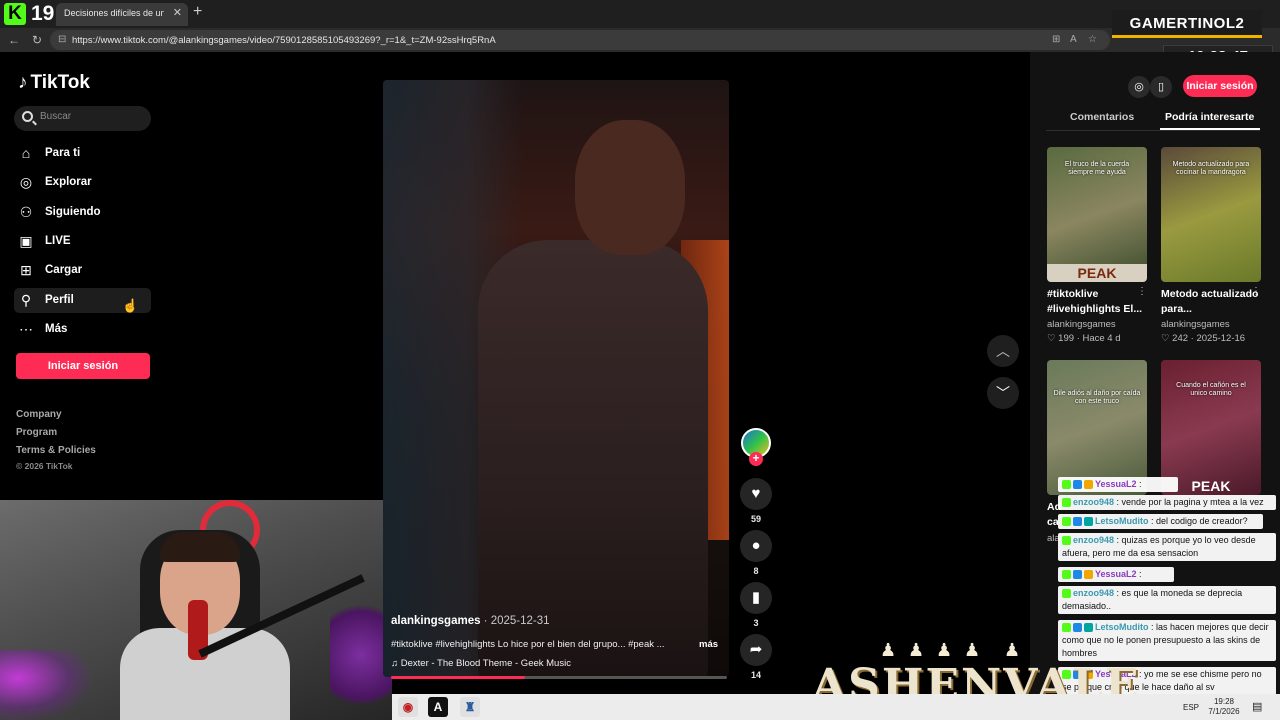  What do you see at coordinates (756, 571) in the screenshot?
I see `comment-count: 8` at bounding box center [756, 571].